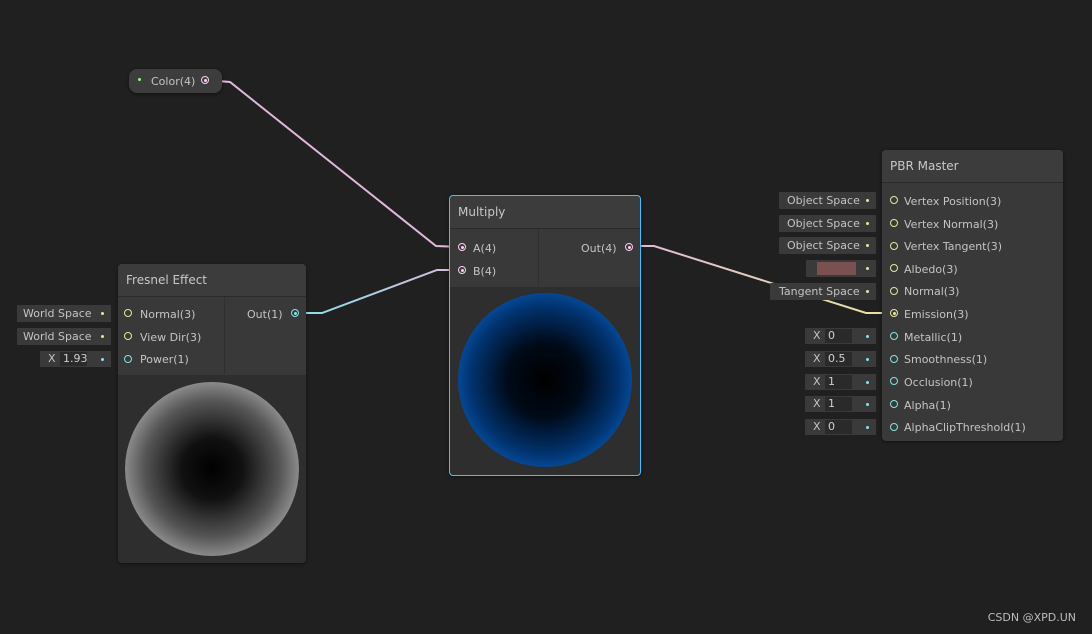 This screenshot has width=1092, height=634. Describe the element at coordinates (867, 404) in the screenshot. I see `pbr-alpha-connector` at that location.